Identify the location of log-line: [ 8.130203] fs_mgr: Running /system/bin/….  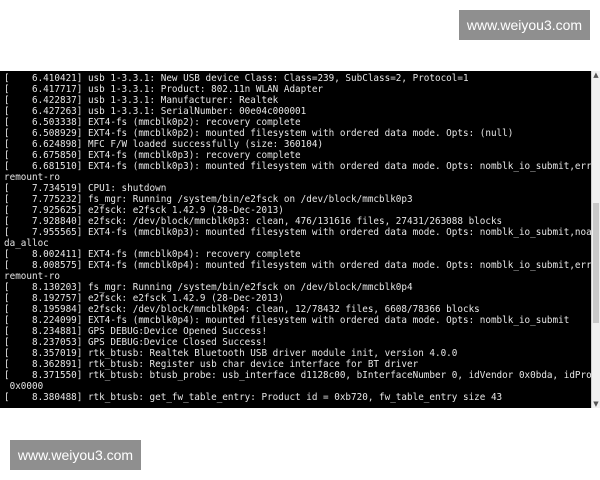
(208, 287).